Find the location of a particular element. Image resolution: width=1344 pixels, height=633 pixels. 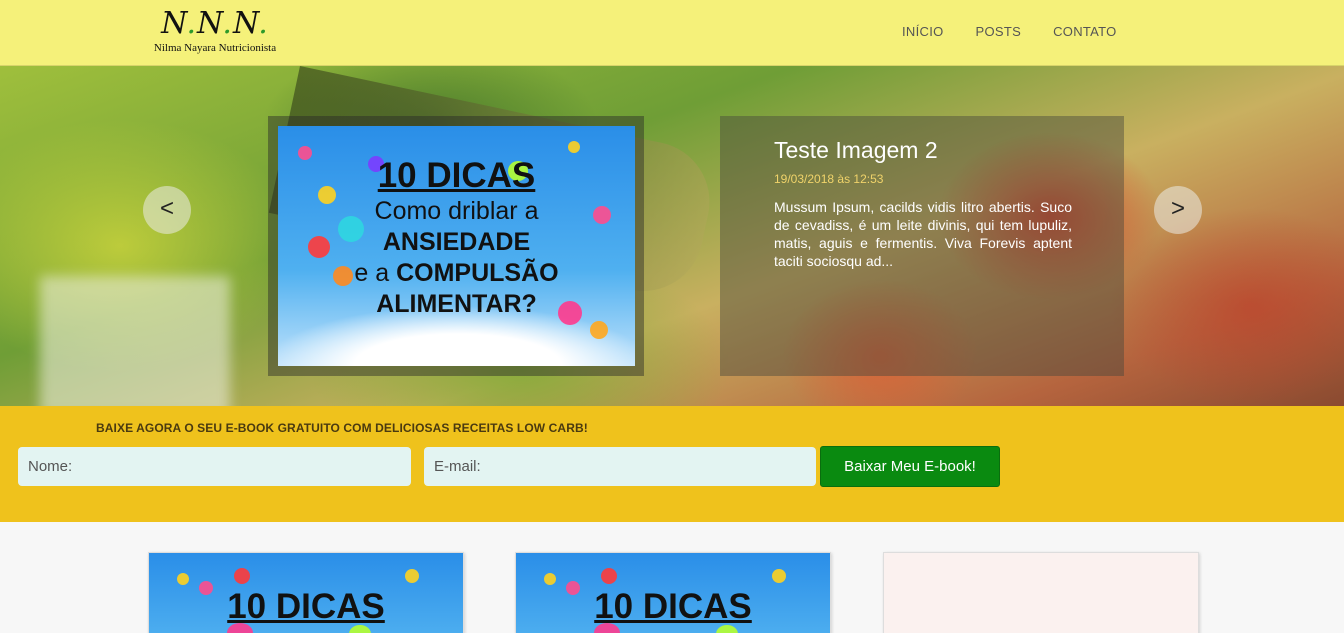

nav-inicio-link: INÍCIO is located at coordinates (923, 31).